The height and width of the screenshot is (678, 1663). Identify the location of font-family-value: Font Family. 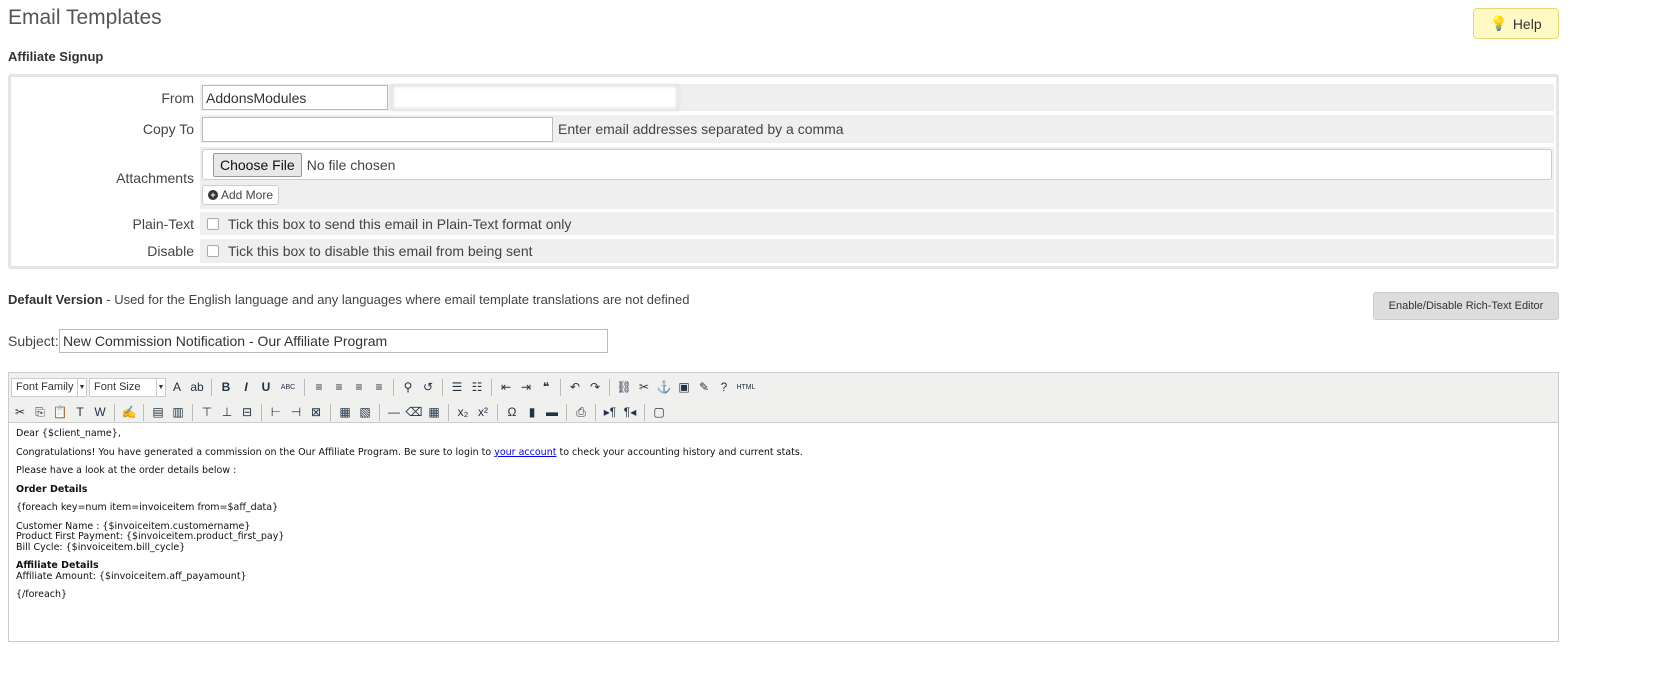
(45, 387).